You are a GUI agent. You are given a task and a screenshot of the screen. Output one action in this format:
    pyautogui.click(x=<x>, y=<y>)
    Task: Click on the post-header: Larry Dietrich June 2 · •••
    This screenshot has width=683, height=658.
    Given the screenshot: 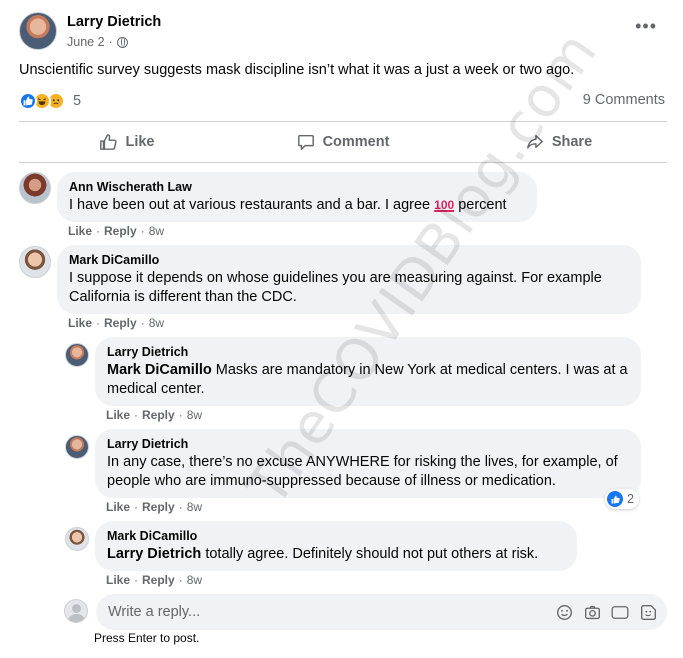 What is the action you would take?
    pyautogui.click(x=342, y=33)
    